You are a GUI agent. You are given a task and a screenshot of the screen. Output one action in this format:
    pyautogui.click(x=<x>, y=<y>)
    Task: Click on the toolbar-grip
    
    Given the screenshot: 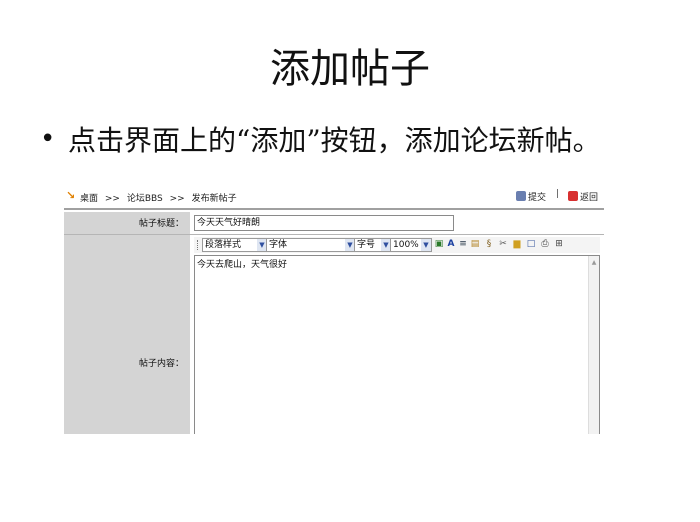 What is the action you would take?
    pyautogui.click(x=198, y=245)
    